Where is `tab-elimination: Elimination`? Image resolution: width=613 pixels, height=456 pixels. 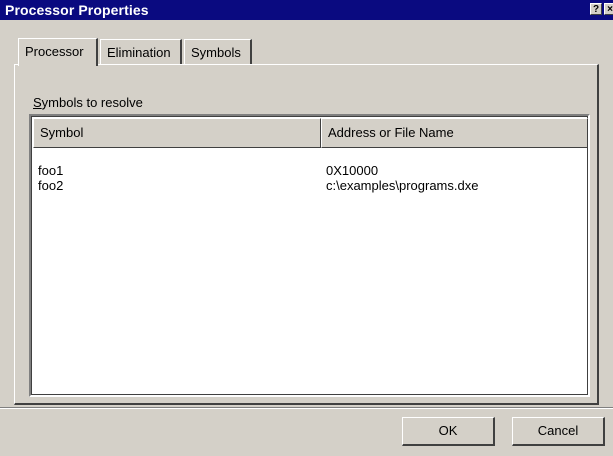
tab-elimination: Elimination is located at coordinates (141, 51).